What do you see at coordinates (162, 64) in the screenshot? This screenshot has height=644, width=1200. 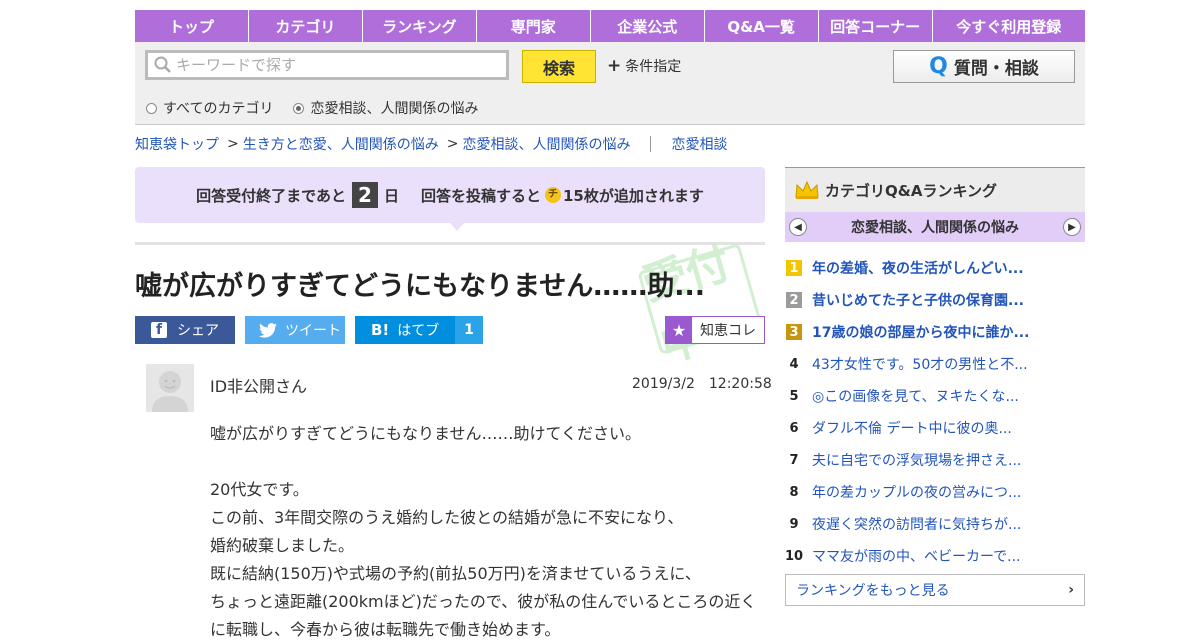 I see `search-icon` at bounding box center [162, 64].